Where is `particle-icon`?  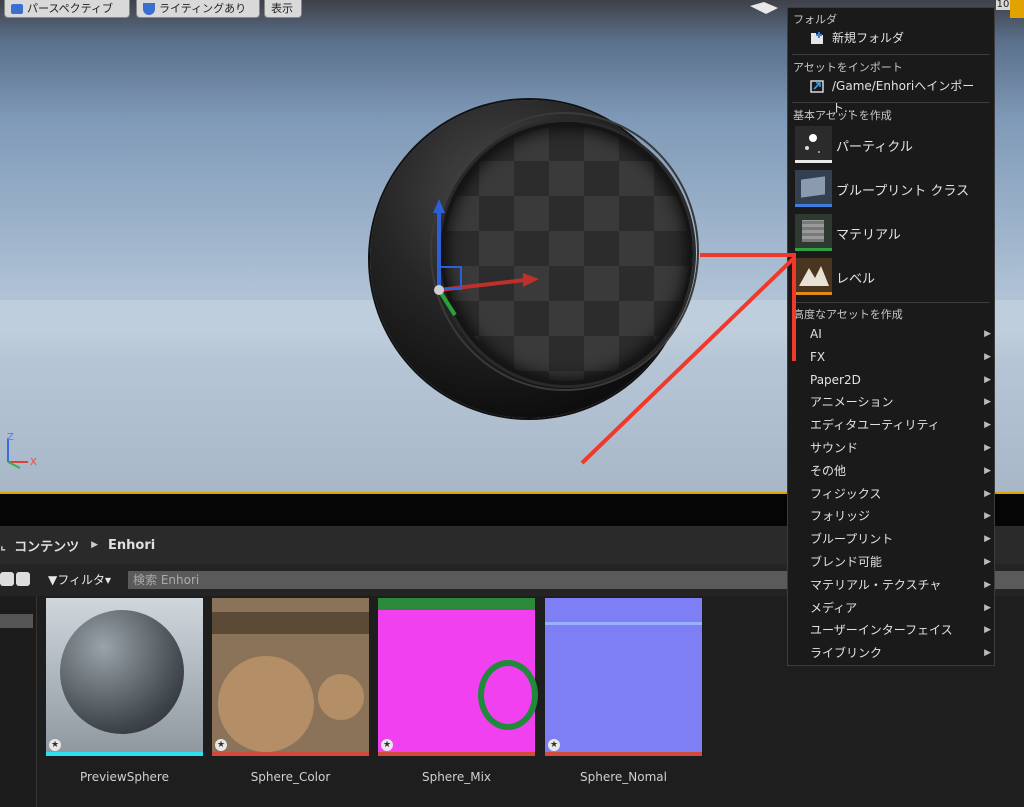
particle-icon is located at coordinates (813, 144).